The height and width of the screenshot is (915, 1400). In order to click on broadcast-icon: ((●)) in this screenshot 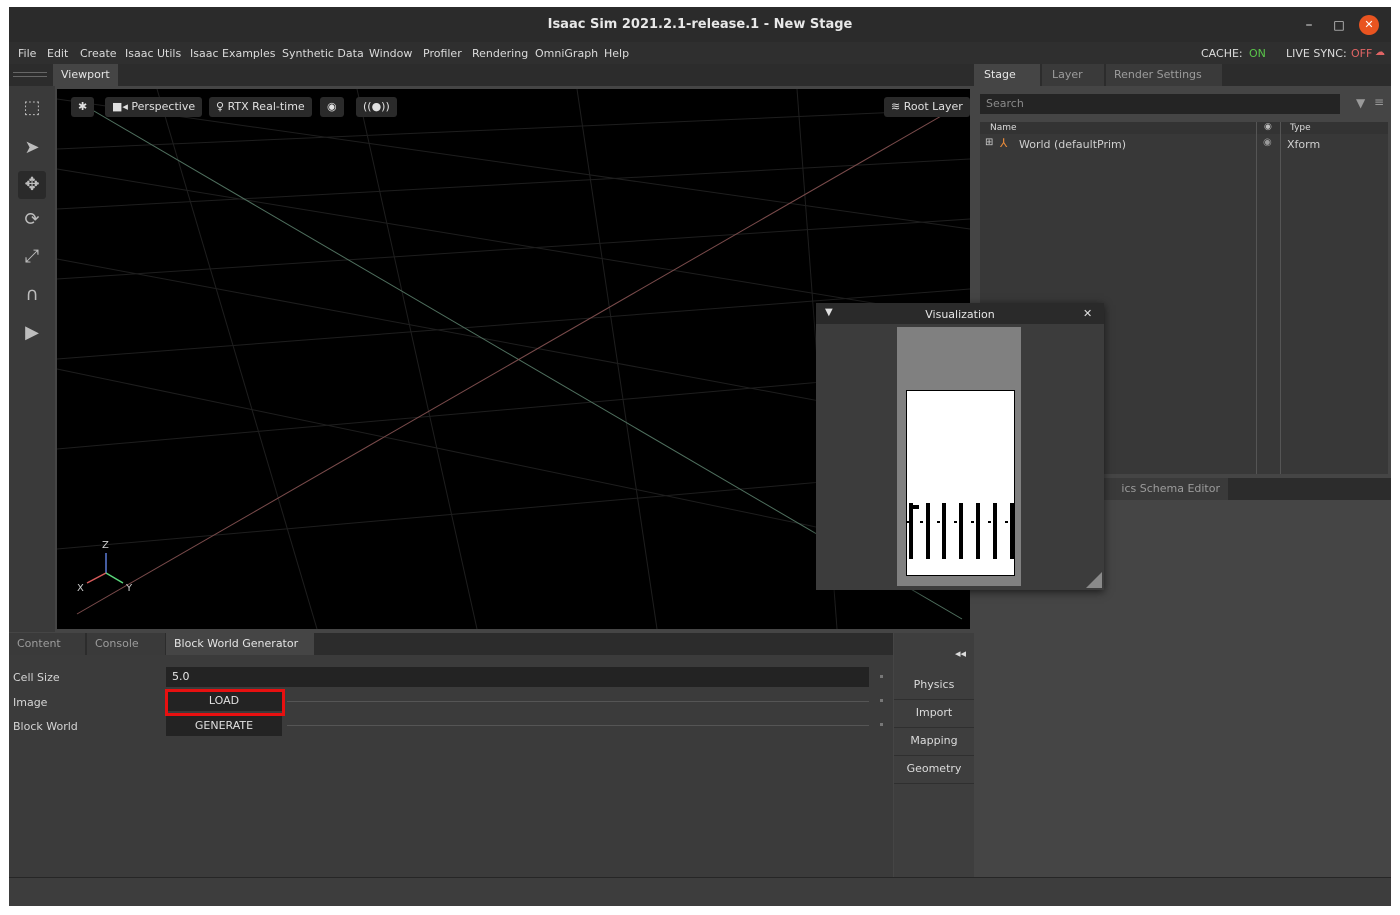, I will do `click(376, 106)`.